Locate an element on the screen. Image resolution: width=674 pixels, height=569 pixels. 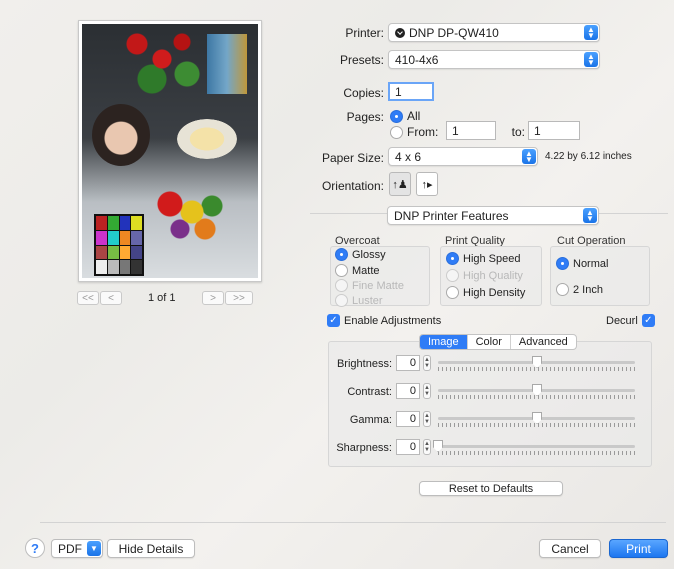
tab-image: Image is located at coordinates (444, 342).